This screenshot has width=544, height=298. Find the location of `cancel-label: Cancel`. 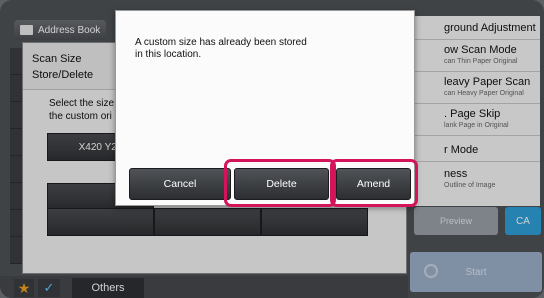

cancel-label: Cancel is located at coordinates (180, 184).